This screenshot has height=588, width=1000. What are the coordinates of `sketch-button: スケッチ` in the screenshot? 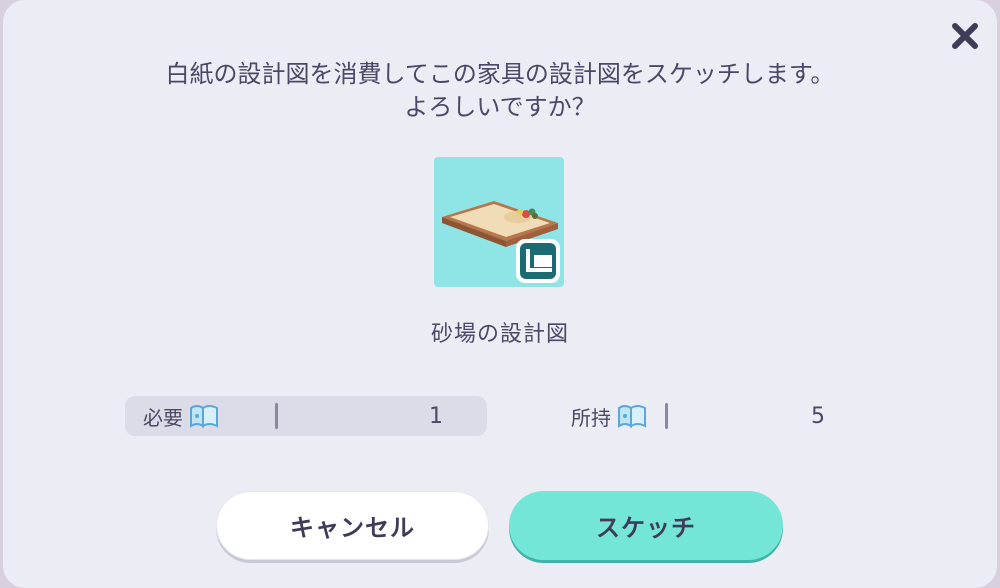 It's located at (646, 525).